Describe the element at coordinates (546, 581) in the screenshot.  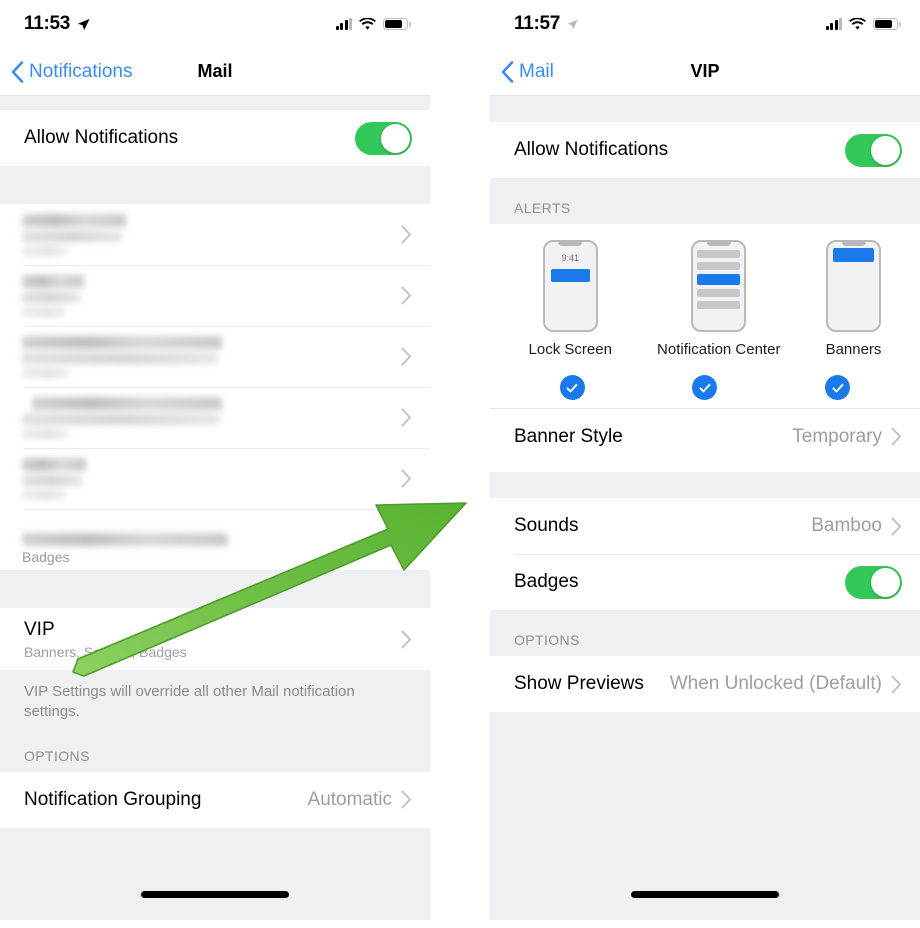
I see `badges-label: Badges` at that location.